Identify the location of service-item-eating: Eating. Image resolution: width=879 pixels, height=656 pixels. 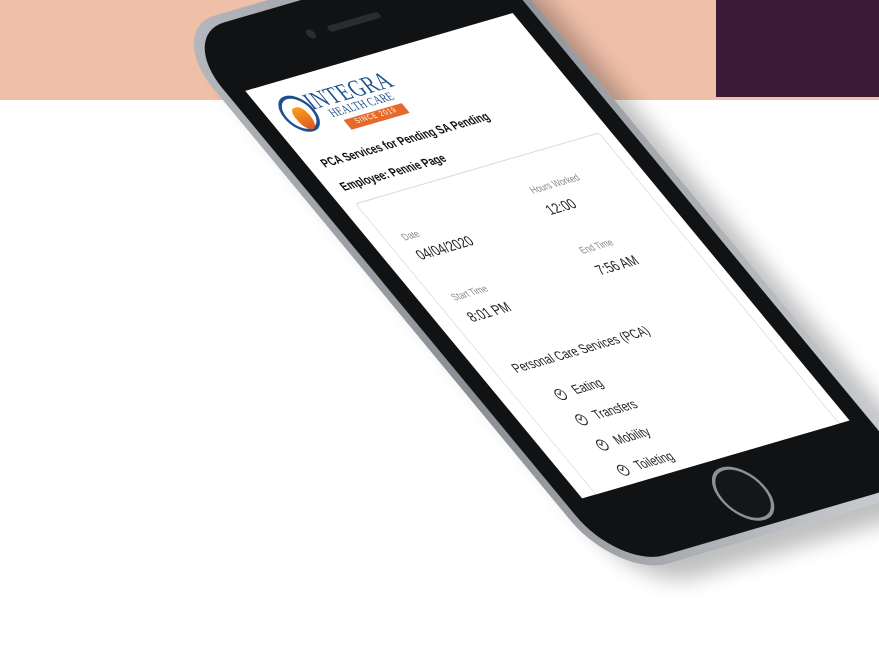
(578, 388).